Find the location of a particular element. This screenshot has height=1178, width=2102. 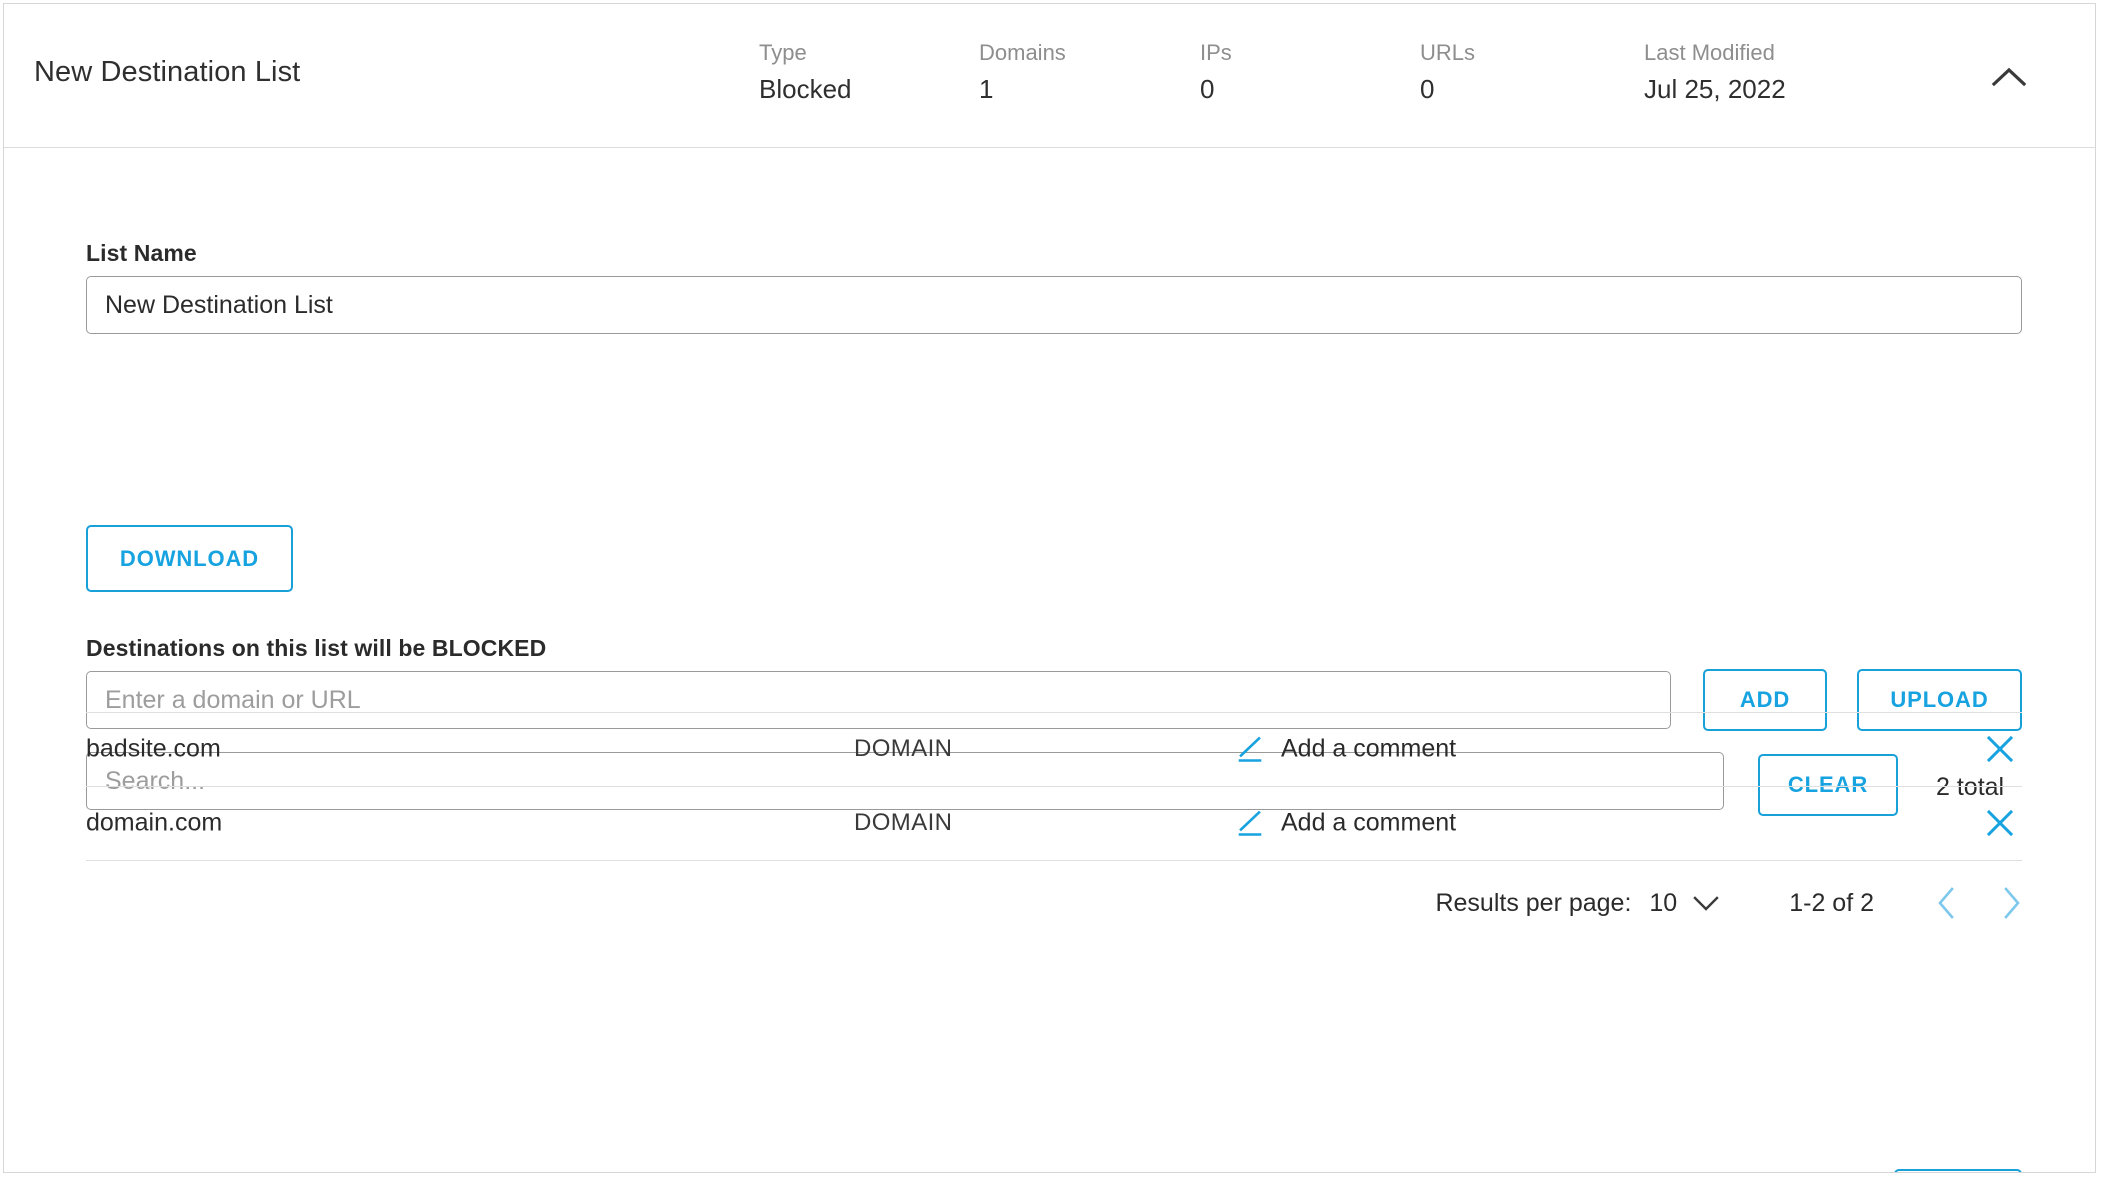

chevron-left-icon is located at coordinates (1947, 903).